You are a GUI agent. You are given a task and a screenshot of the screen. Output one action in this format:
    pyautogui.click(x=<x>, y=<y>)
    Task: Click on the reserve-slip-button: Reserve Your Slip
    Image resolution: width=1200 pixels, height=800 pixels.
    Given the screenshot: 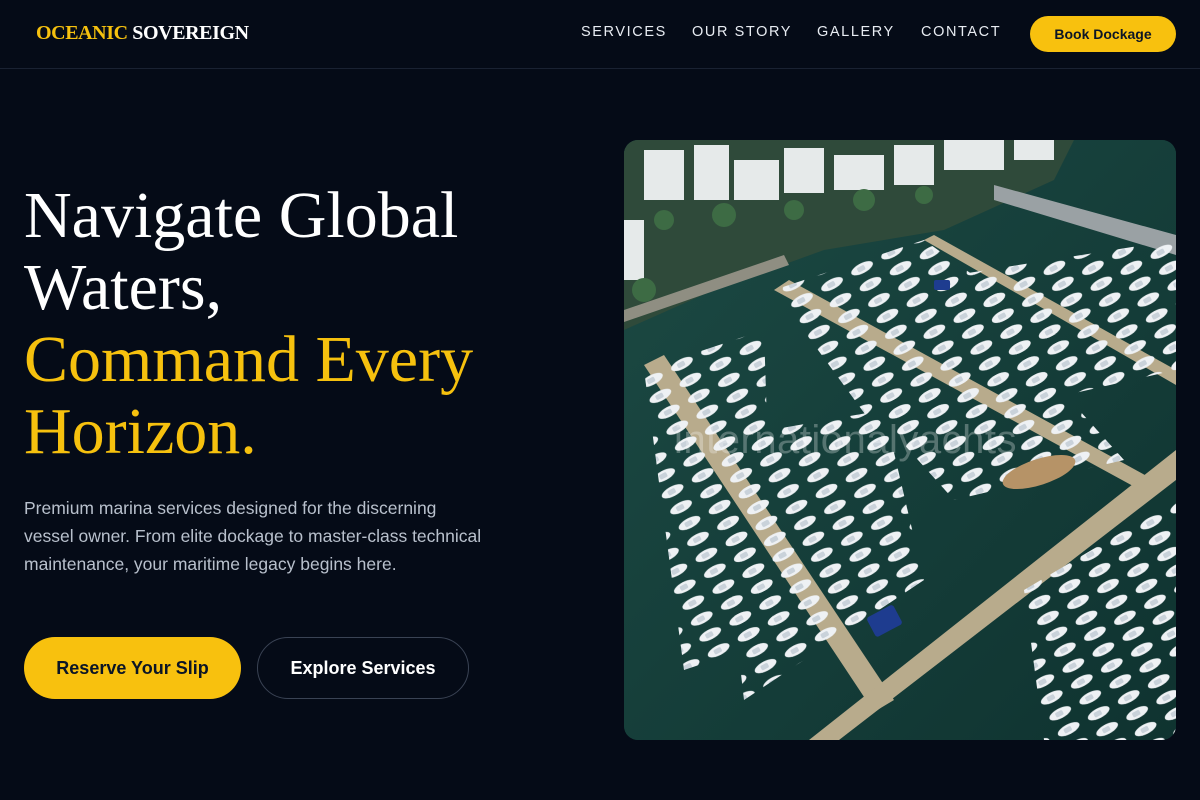 What is the action you would take?
    pyautogui.click(x=132, y=668)
    